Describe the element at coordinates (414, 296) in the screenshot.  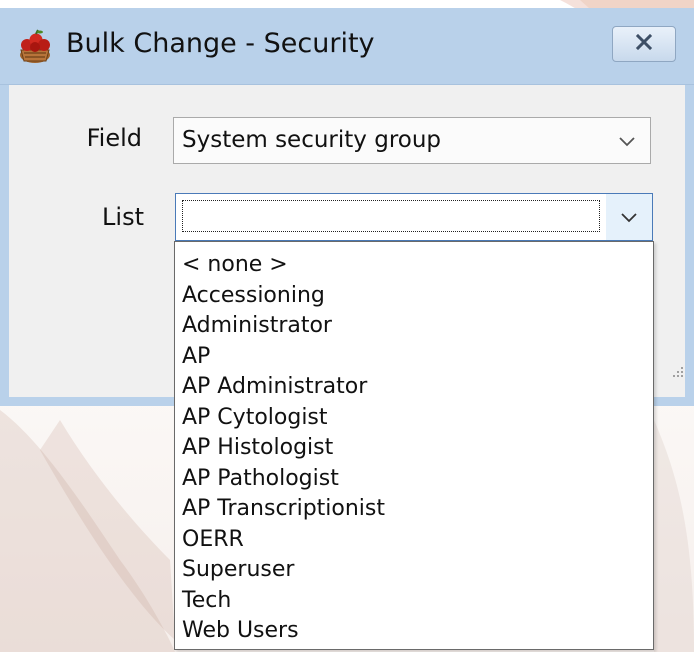
I see `list-option-accessioning: Accessioning` at that location.